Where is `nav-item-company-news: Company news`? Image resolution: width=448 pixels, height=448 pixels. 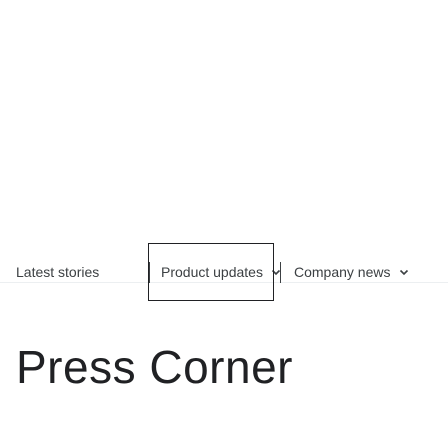
nav-item-company-news: Company news is located at coordinates (351, 272).